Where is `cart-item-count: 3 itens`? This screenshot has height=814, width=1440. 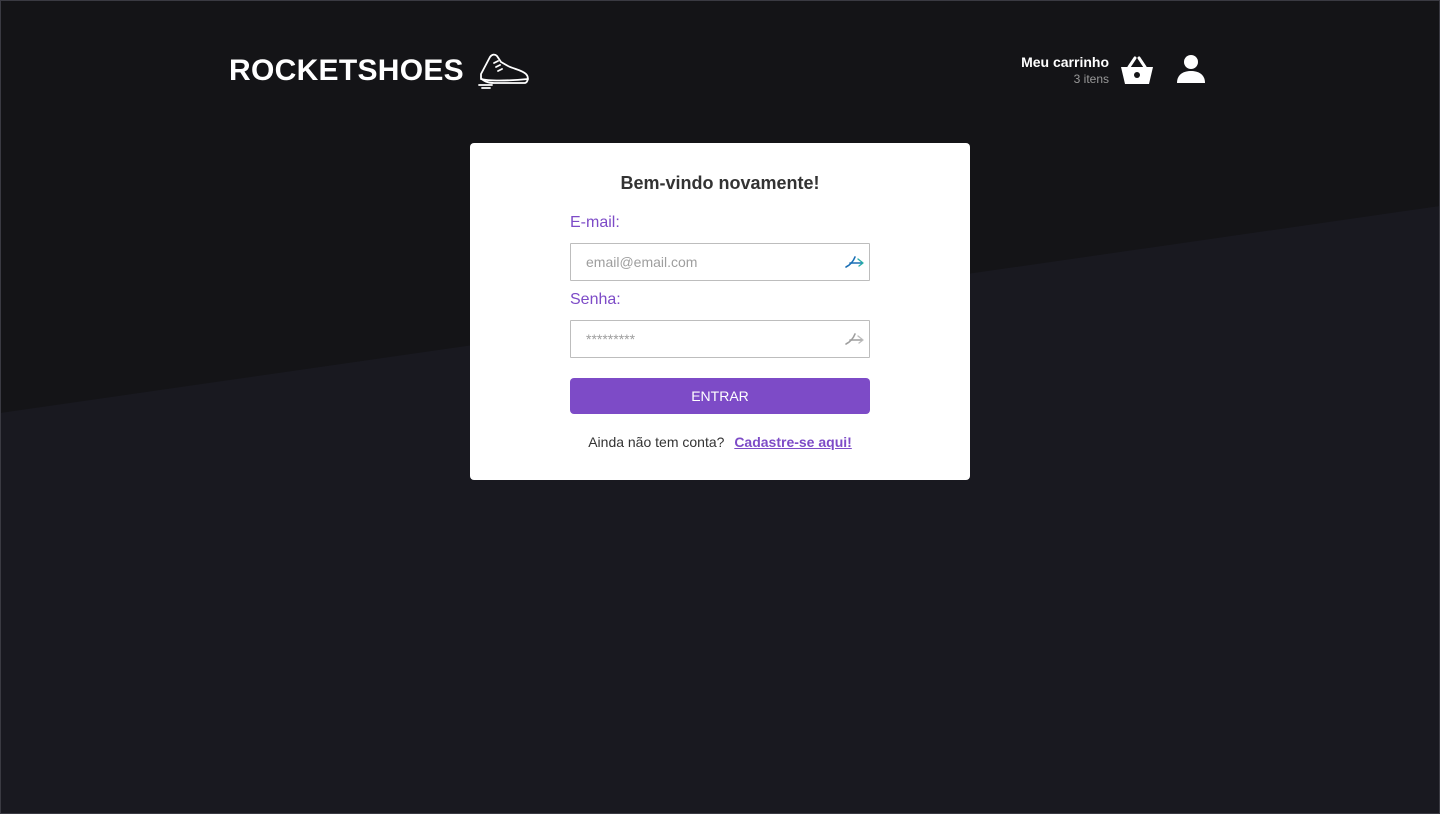
cart-item-count: 3 itens is located at coordinates (1091, 79).